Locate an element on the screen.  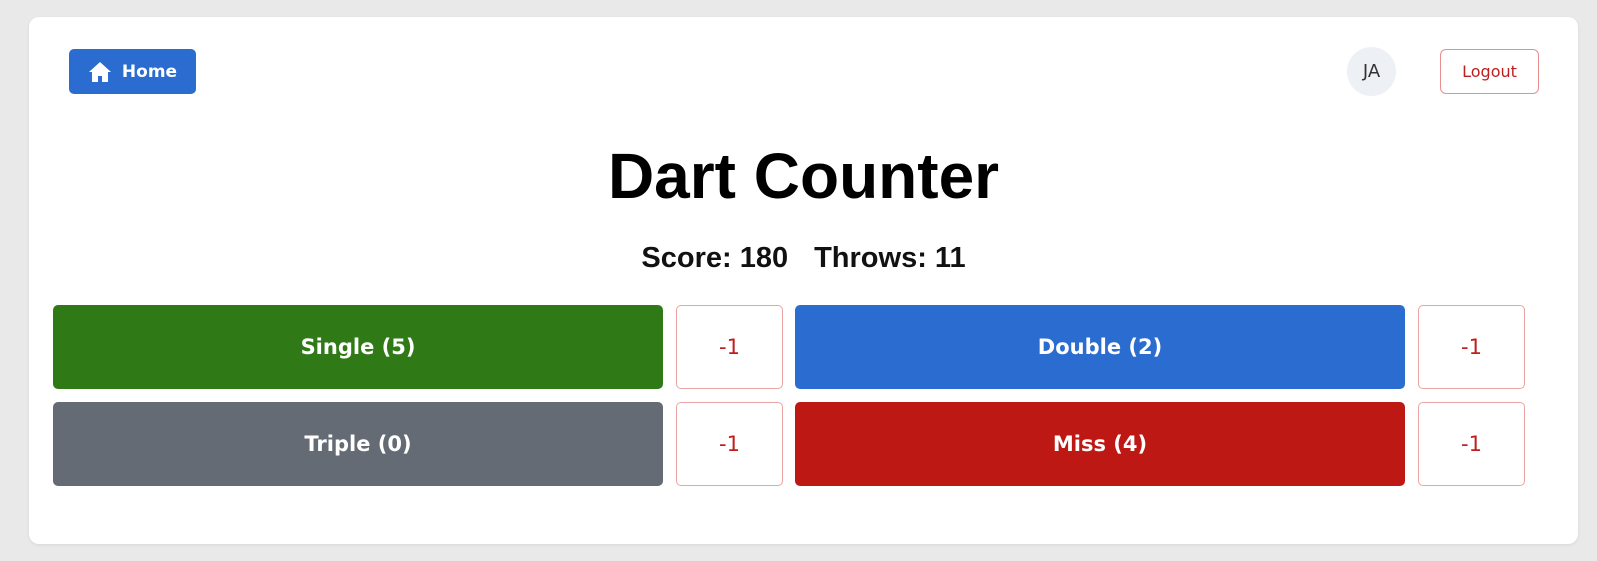
score-text: Score: 180 is located at coordinates (715, 258).